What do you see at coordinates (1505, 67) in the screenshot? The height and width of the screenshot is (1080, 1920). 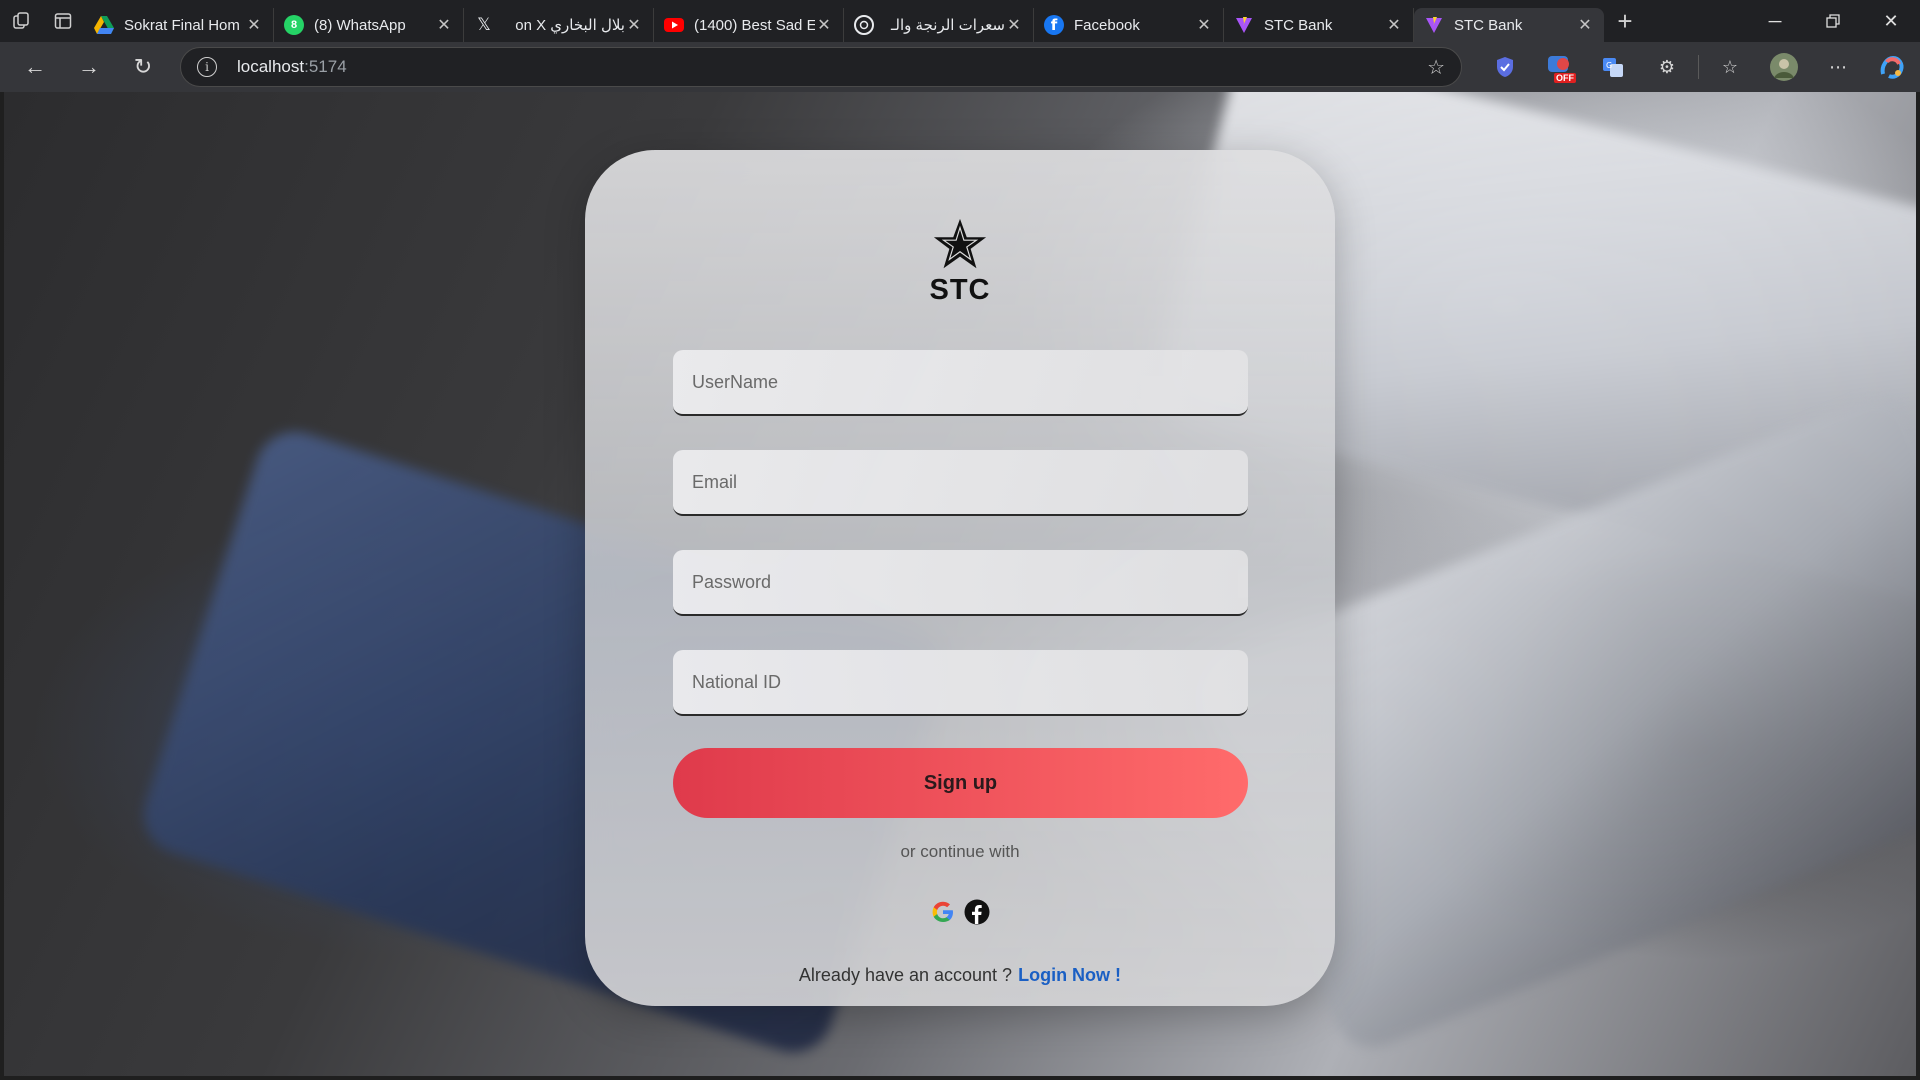 I see `shield-icon` at bounding box center [1505, 67].